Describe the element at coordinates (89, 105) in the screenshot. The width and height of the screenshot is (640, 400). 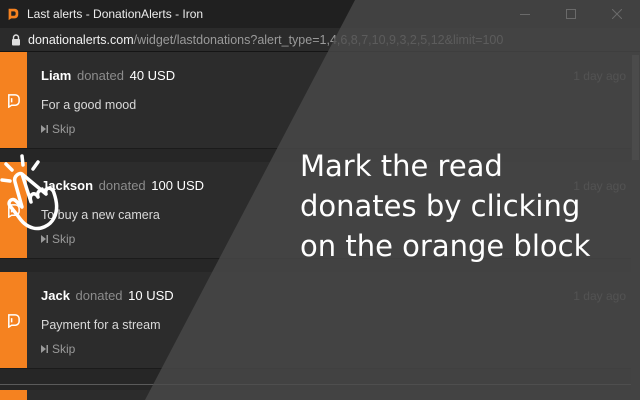
I see `donation-message: For a good mood` at that location.